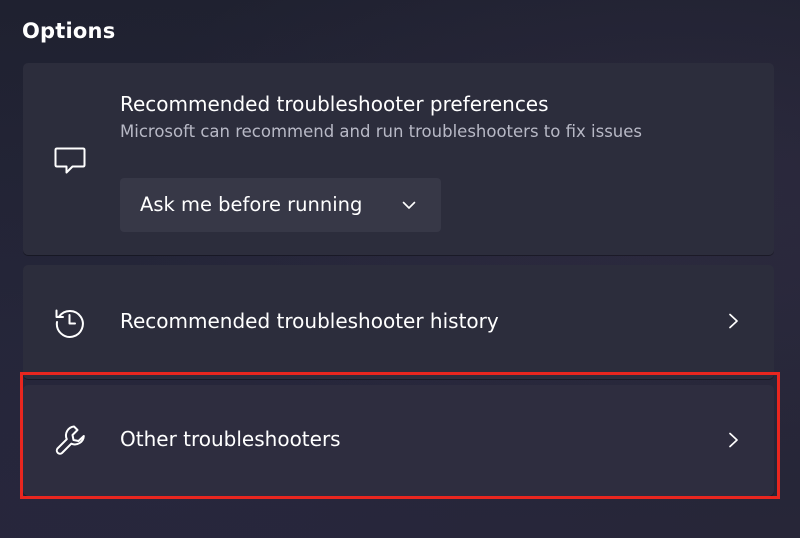 The width and height of the screenshot is (800, 538). What do you see at coordinates (309, 321) in the screenshot?
I see `history-label: Recommended troubleshooter history` at bounding box center [309, 321].